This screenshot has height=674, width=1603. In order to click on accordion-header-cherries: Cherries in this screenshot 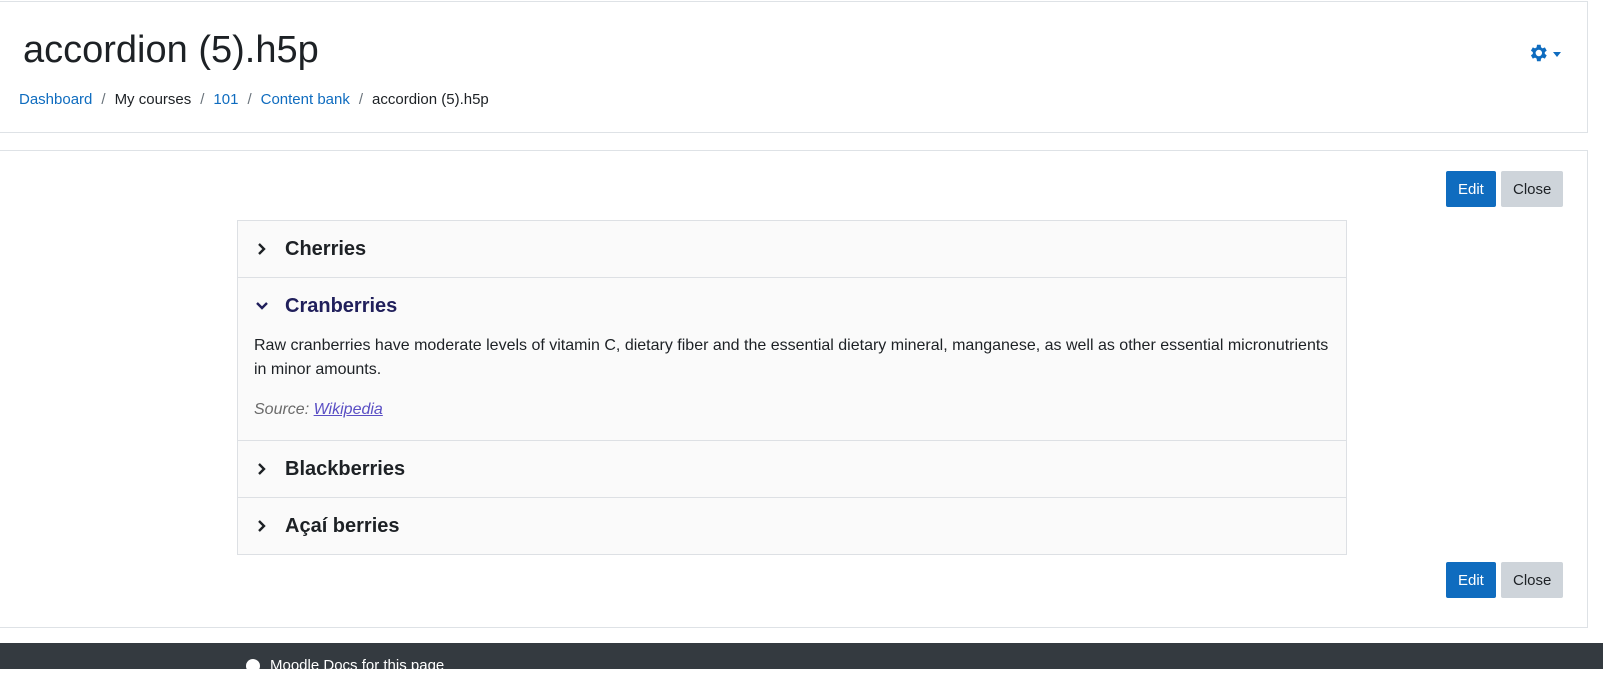, I will do `click(792, 249)`.